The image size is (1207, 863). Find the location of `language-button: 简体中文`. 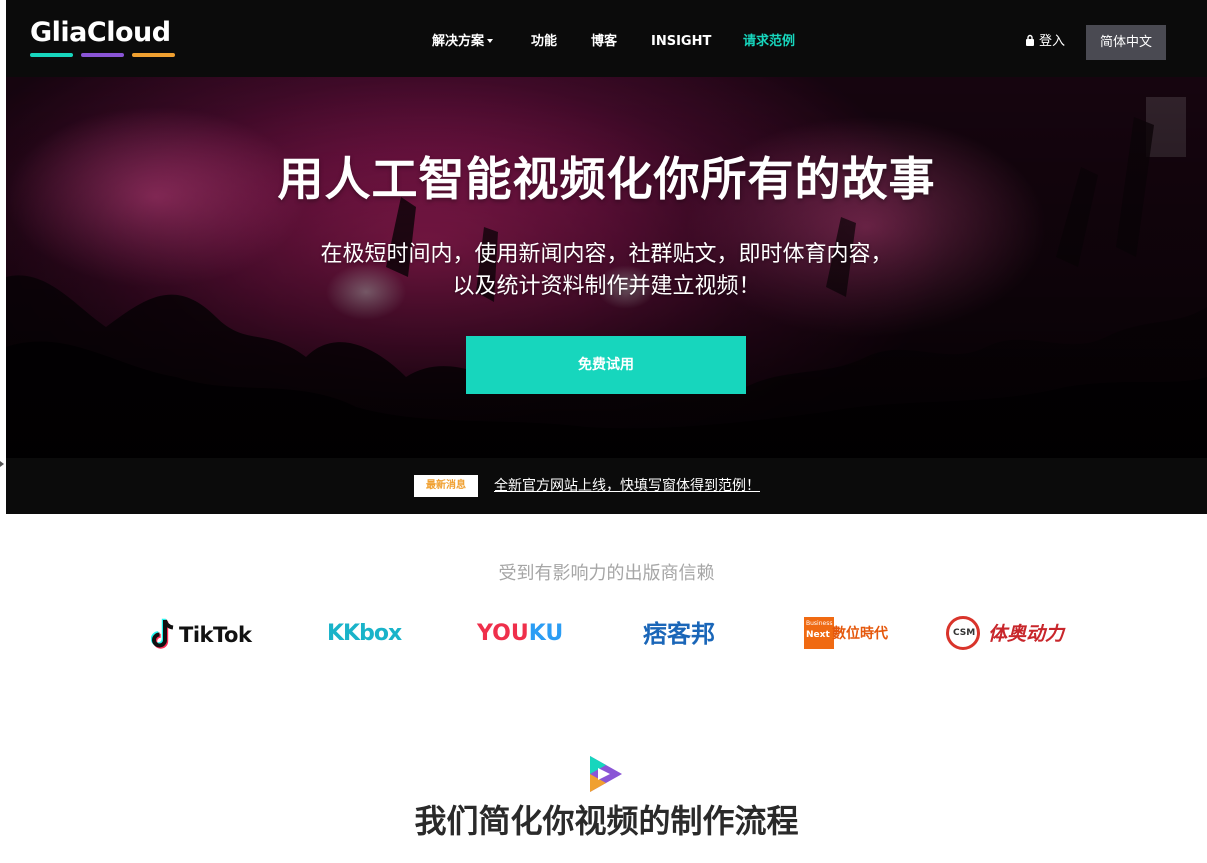

language-button: 简体中文 is located at coordinates (1126, 42).